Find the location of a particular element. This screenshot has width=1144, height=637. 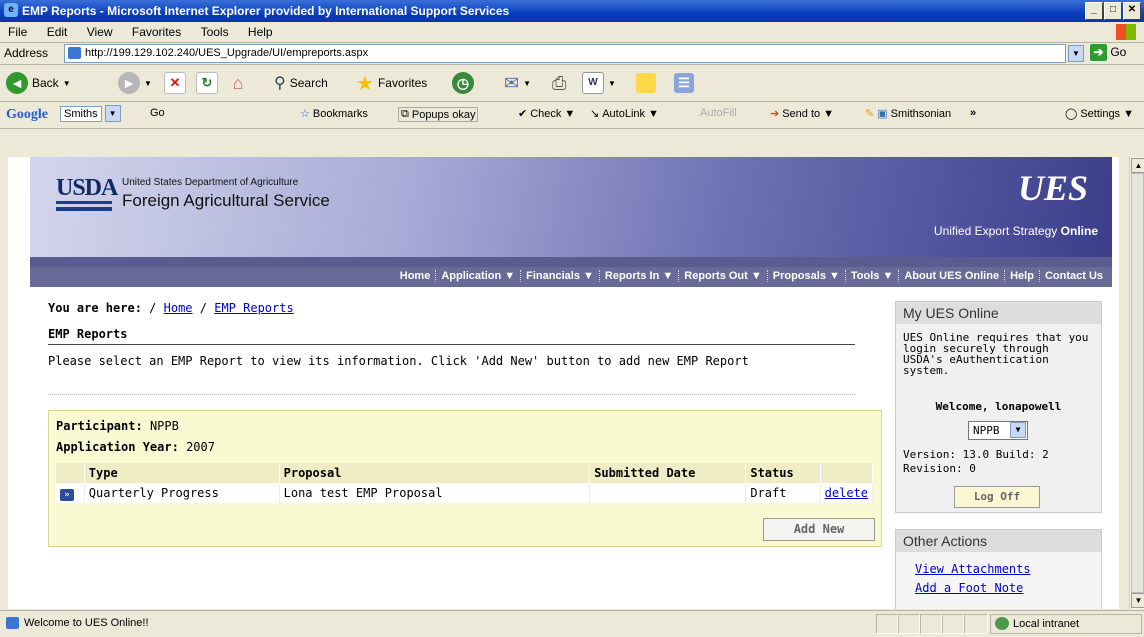

search-box-icon: ▣ is located at coordinates (882, 114).